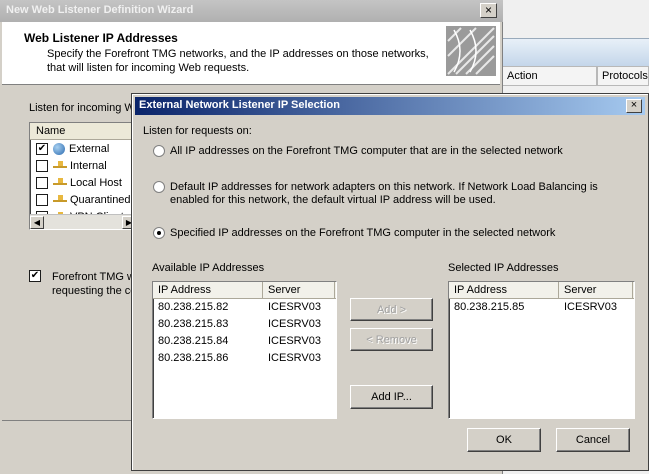  I want to click on column-header-action: Action, so click(549, 76).